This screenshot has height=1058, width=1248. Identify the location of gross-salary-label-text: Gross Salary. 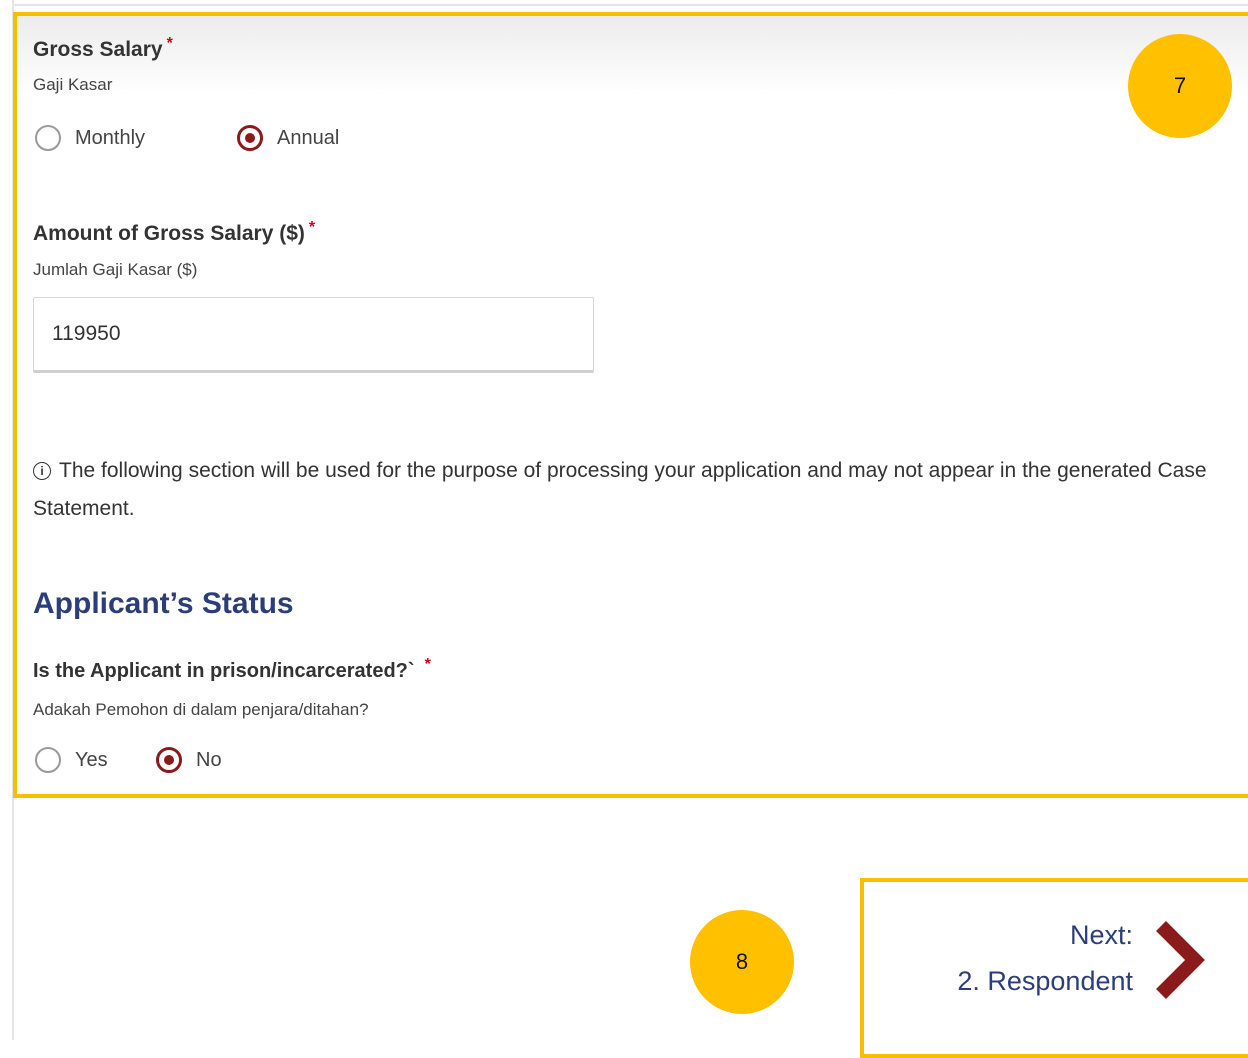
(98, 49).